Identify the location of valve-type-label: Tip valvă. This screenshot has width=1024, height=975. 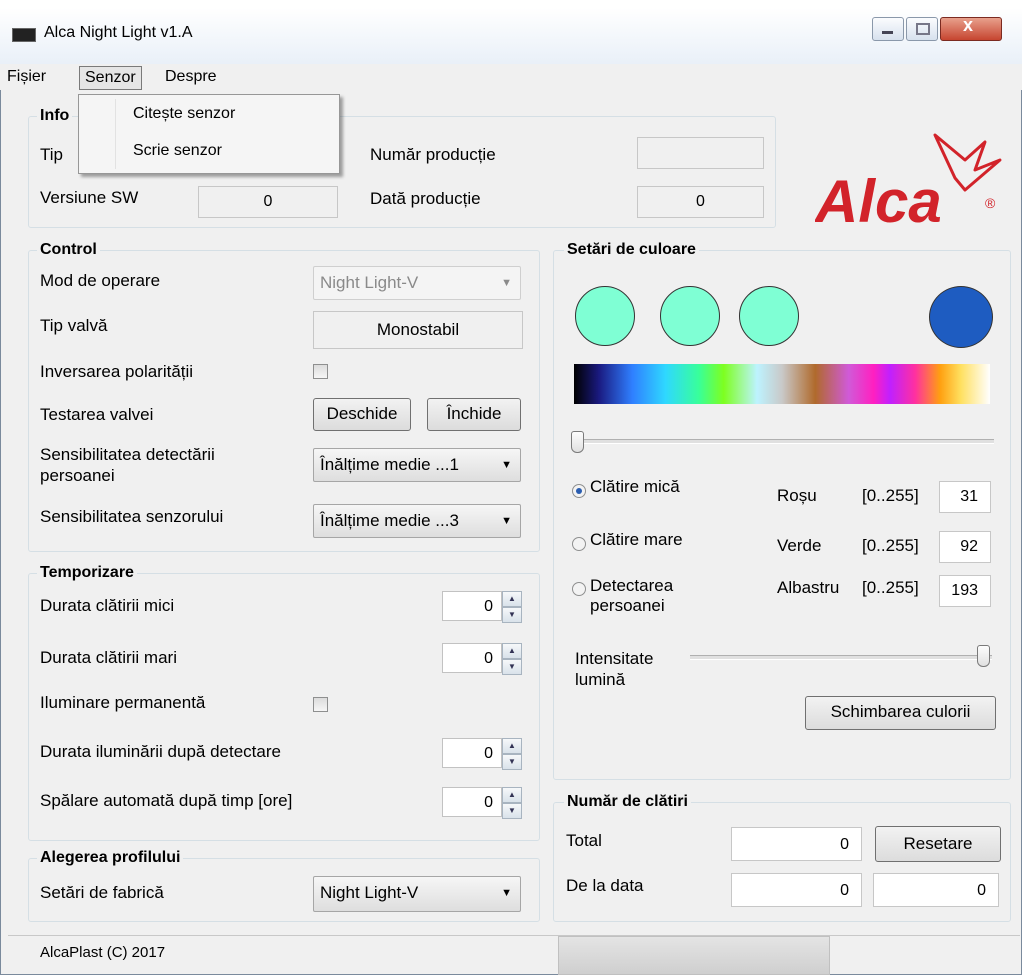
(74, 325).